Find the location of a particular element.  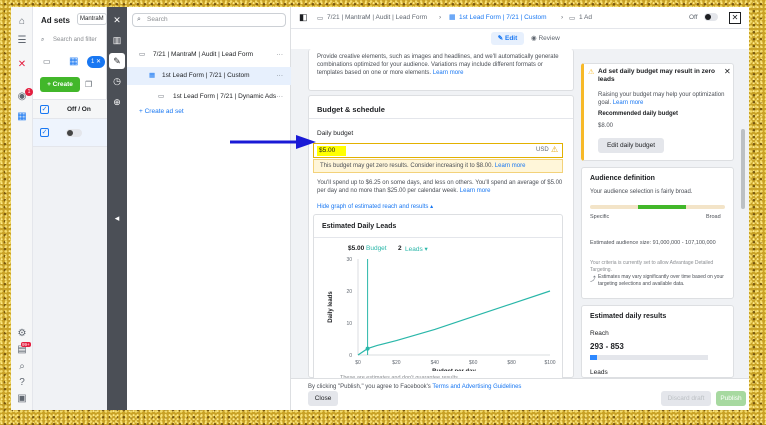

scrollbar-thumb is located at coordinates (743, 169).